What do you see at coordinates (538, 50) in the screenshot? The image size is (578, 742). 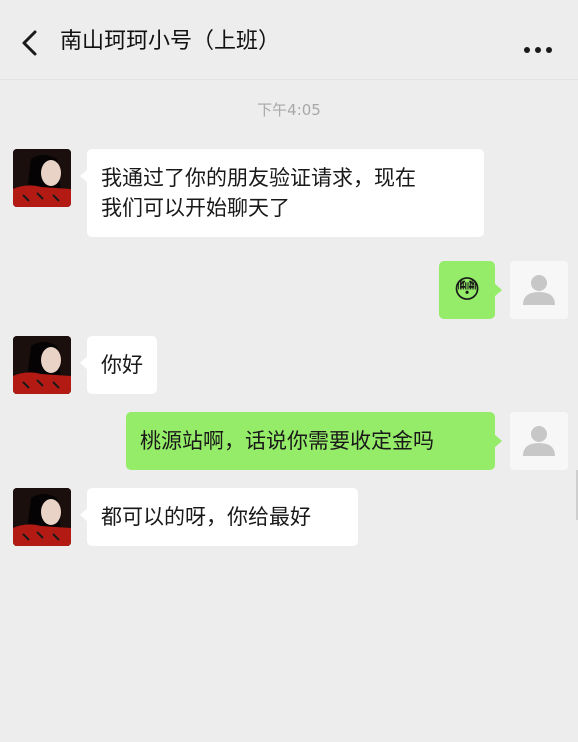 I see `more-horizontal-icon` at bounding box center [538, 50].